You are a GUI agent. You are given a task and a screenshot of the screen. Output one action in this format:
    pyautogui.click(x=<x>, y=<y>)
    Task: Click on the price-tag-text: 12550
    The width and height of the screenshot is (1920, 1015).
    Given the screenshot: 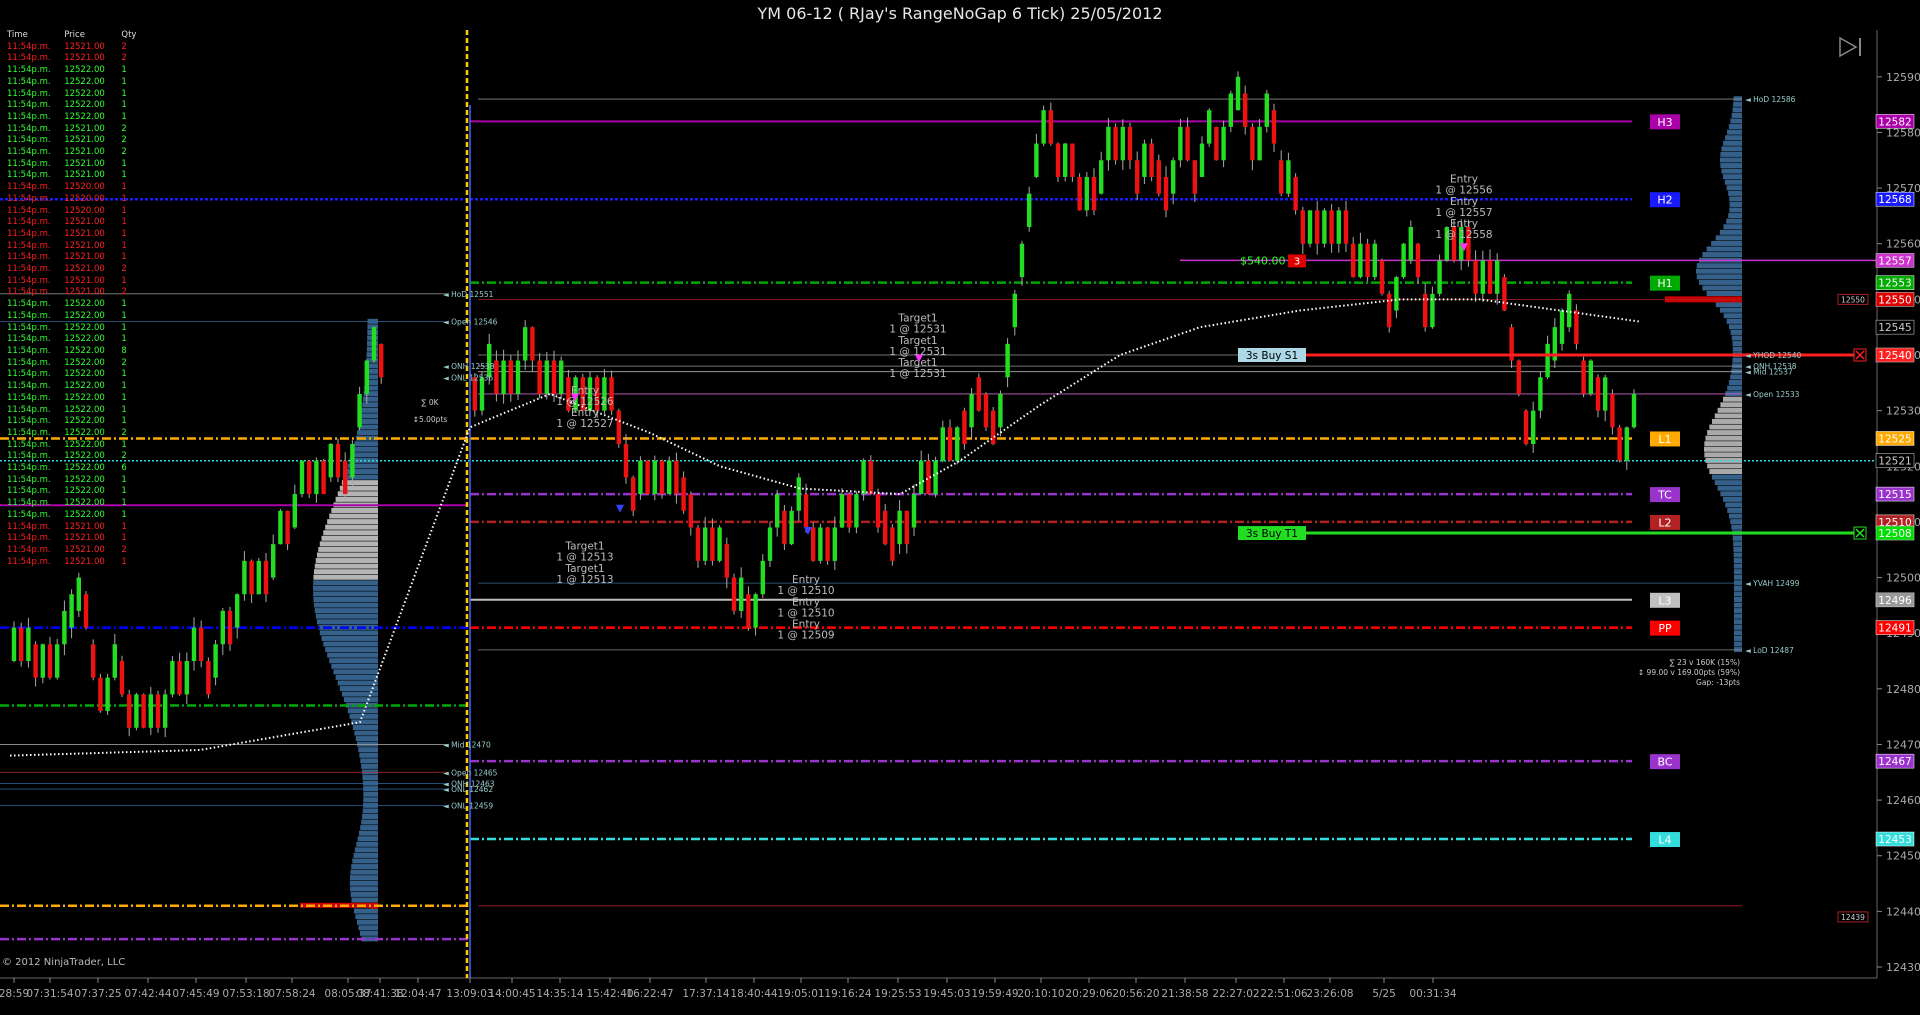 What is the action you would take?
    pyautogui.click(x=1894, y=300)
    